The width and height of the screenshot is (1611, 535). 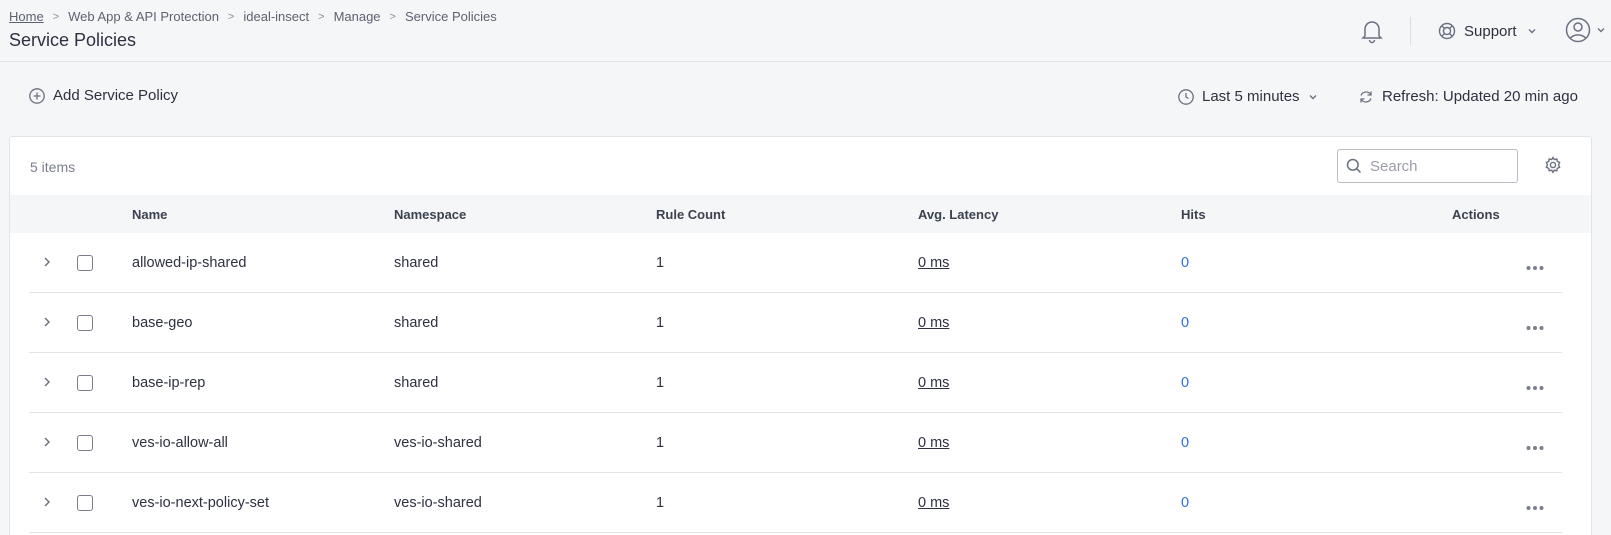 What do you see at coordinates (690, 214) in the screenshot?
I see `column-header-rule-count: Rule Count` at bounding box center [690, 214].